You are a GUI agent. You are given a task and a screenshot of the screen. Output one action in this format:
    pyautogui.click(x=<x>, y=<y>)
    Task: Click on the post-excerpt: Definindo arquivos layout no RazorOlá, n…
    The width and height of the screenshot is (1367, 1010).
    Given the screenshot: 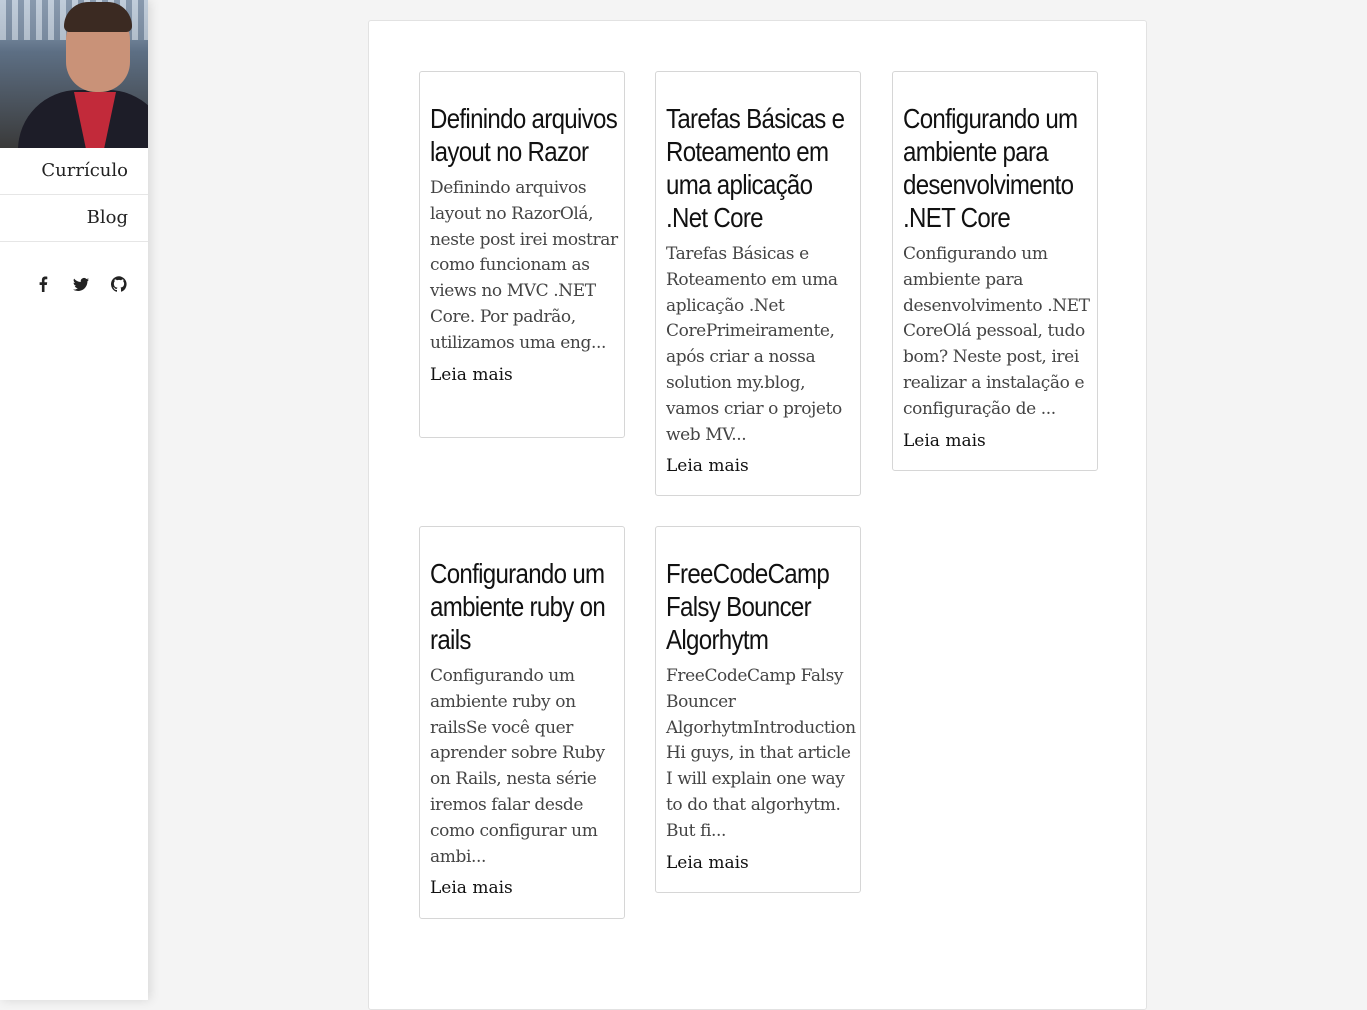 What is the action you would take?
    pyautogui.click(x=524, y=265)
    